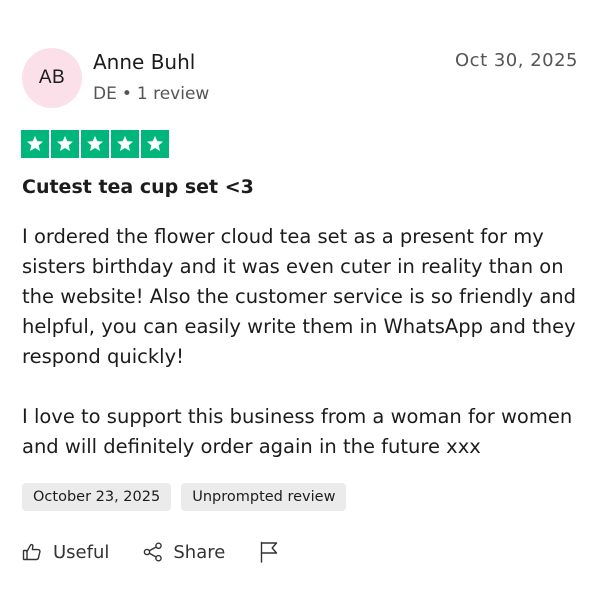  Describe the element at coordinates (264, 497) in the screenshot. I see `unprompted-review-tag: Unprompted review` at that location.